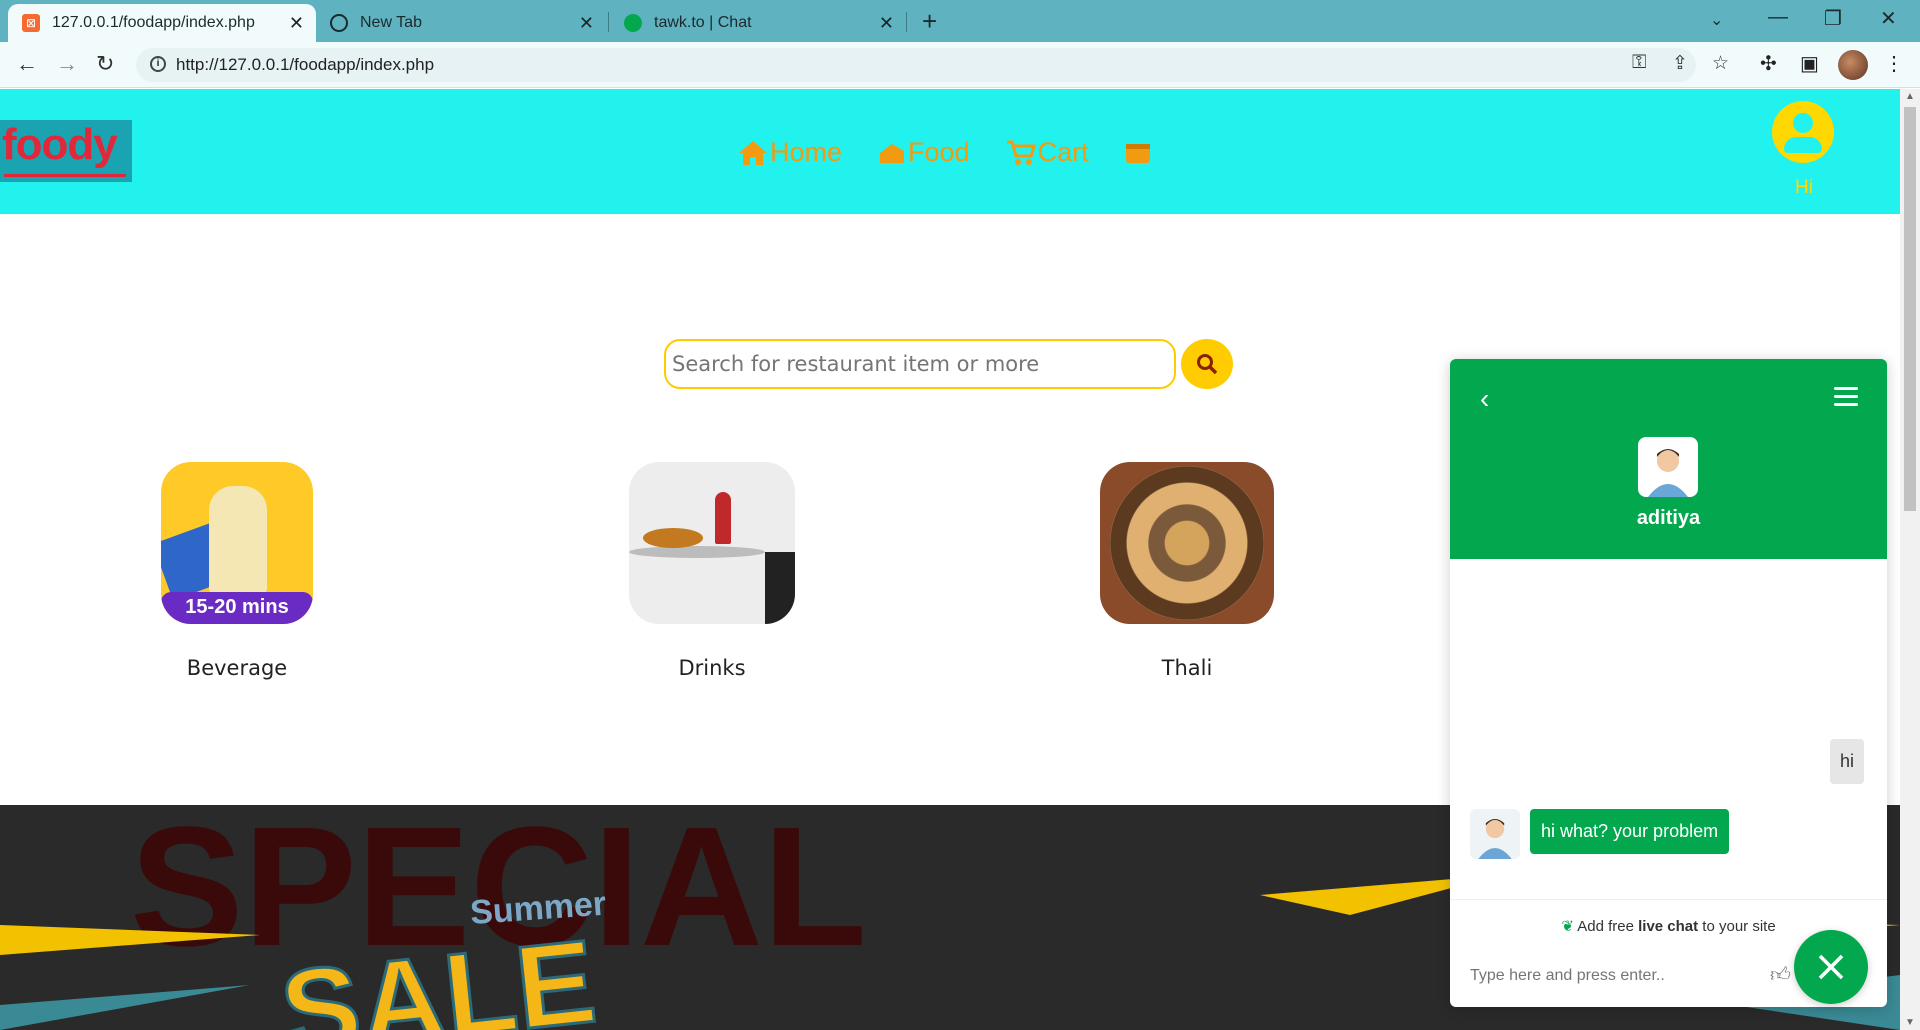 This screenshot has height=1030, width=1920. What do you see at coordinates (758, 23) in the screenshot?
I see `tab-tawk-chat: tawk.to | Chat ✕` at bounding box center [758, 23].